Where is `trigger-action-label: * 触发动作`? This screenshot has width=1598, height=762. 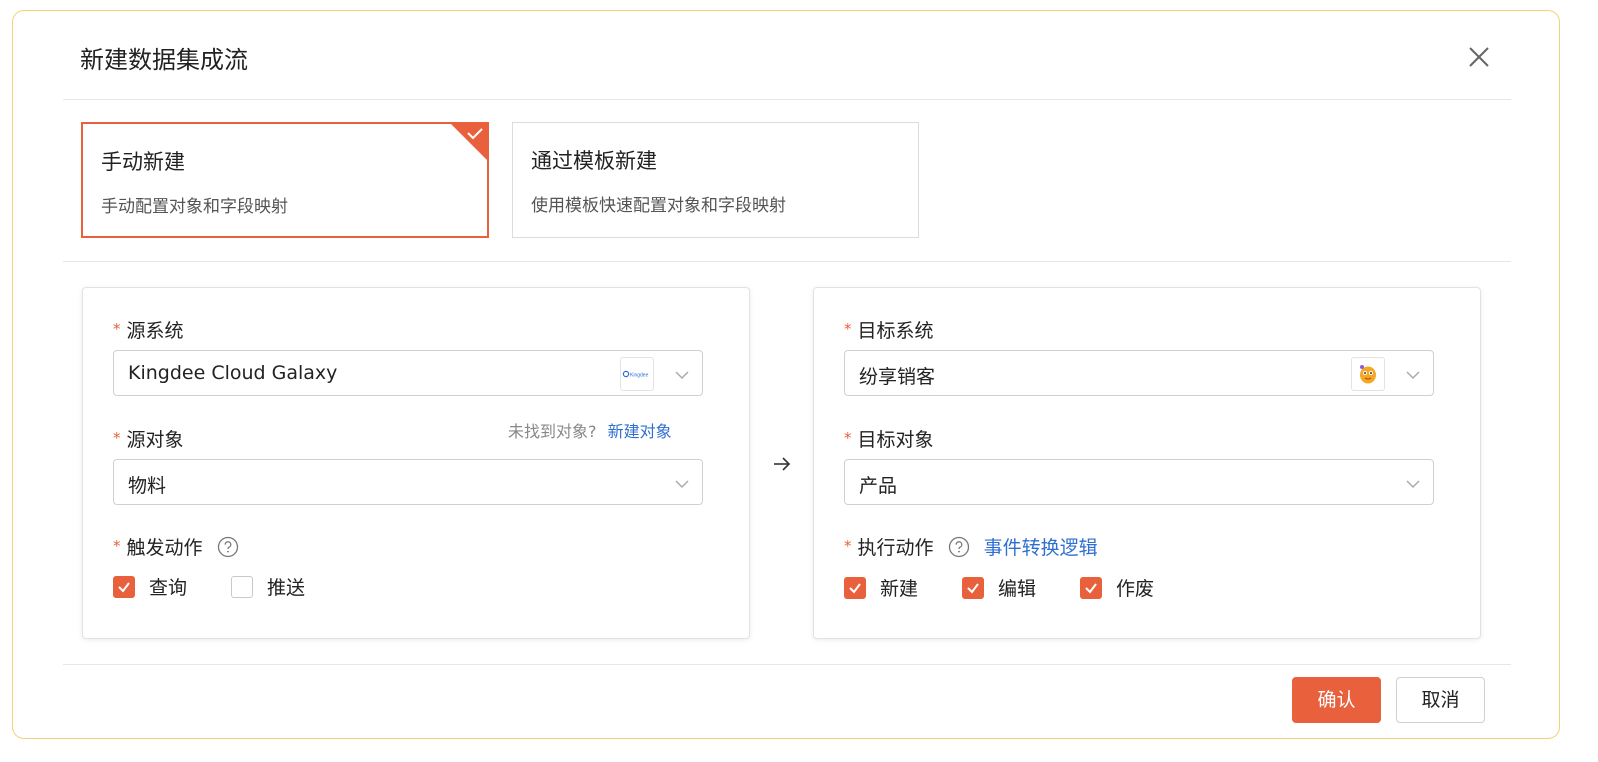
trigger-action-label: * 触发动作 is located at coordinates (176, 546).